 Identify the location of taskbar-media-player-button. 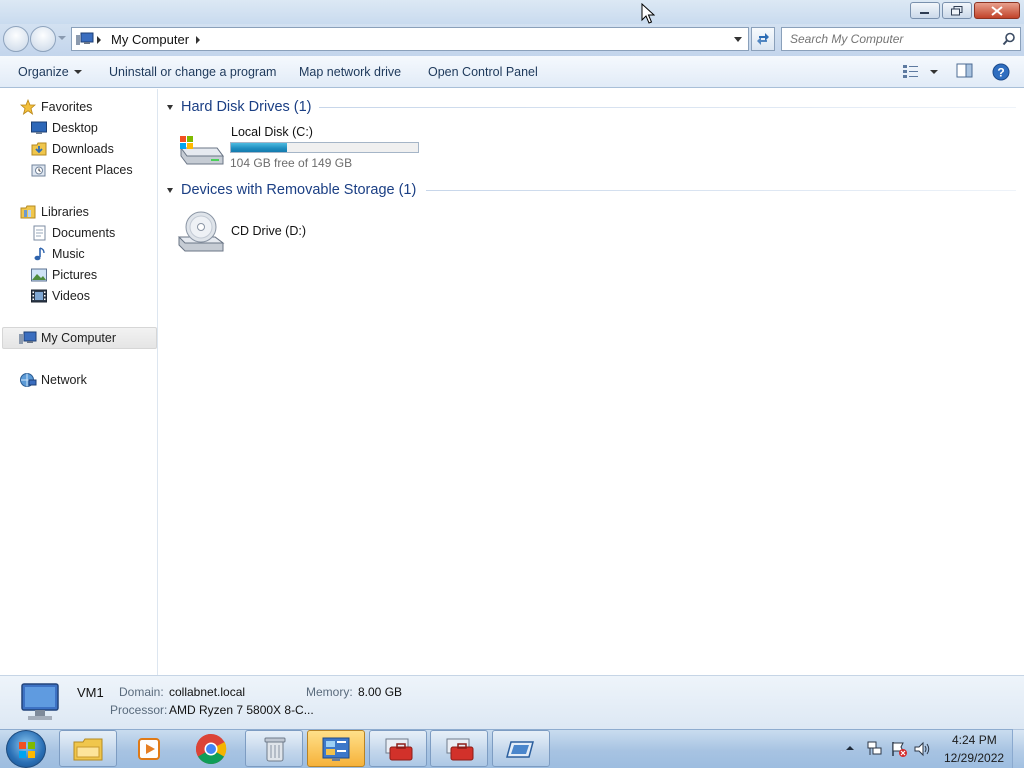
(149, 748).